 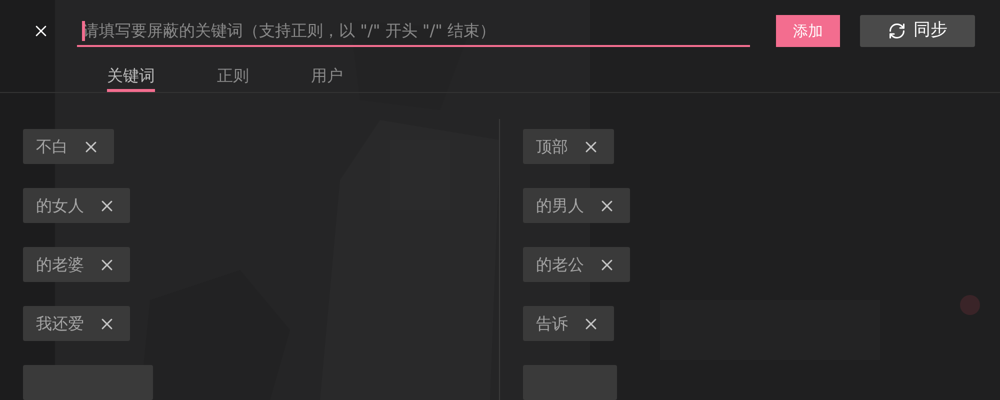 I want to click on tab: 正则, so click(x=233, y=77).